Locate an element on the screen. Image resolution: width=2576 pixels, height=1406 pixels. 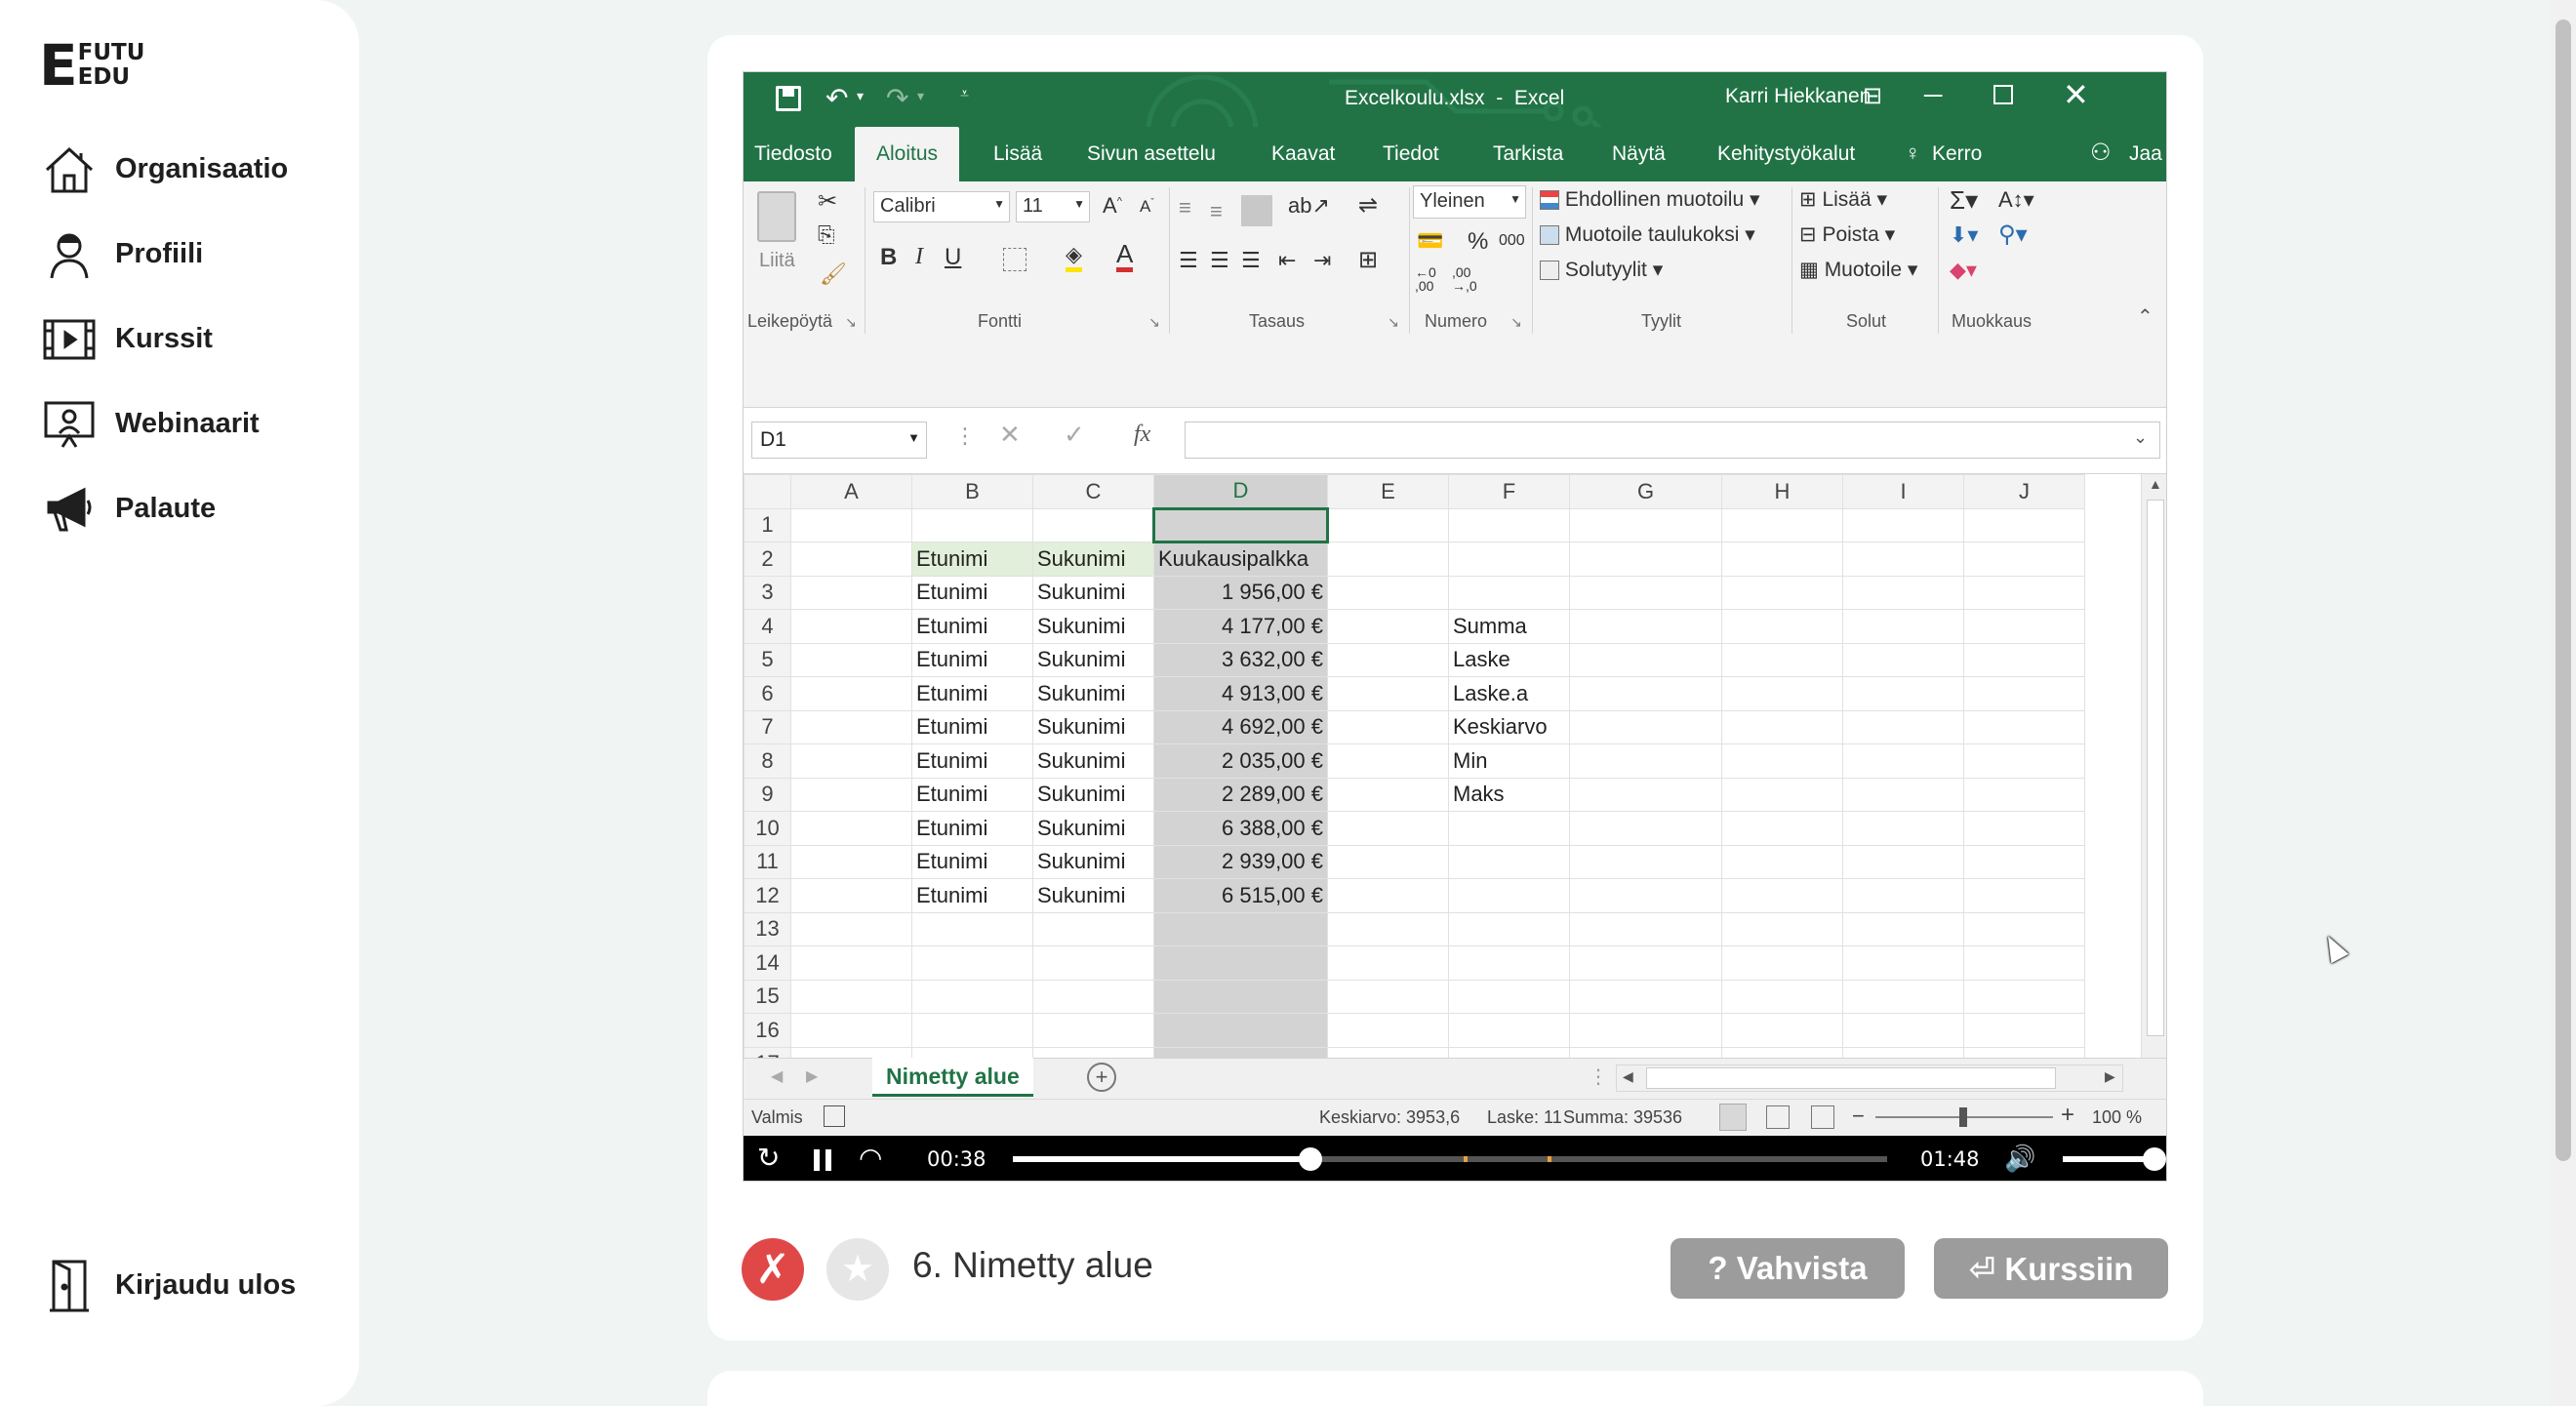
scroll-up-icon: ▲ is located at coordinates (2155, 484).